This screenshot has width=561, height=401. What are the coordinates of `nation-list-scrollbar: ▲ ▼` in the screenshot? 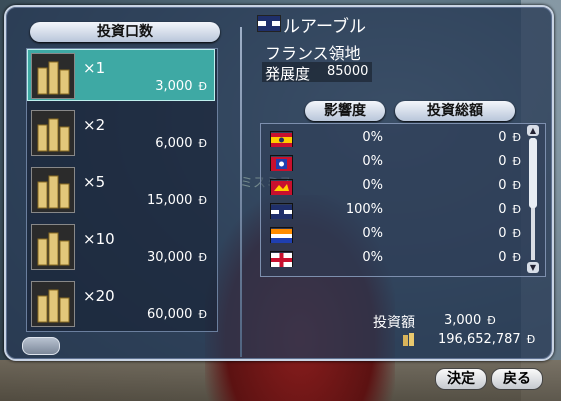 It's located at (533, 199).